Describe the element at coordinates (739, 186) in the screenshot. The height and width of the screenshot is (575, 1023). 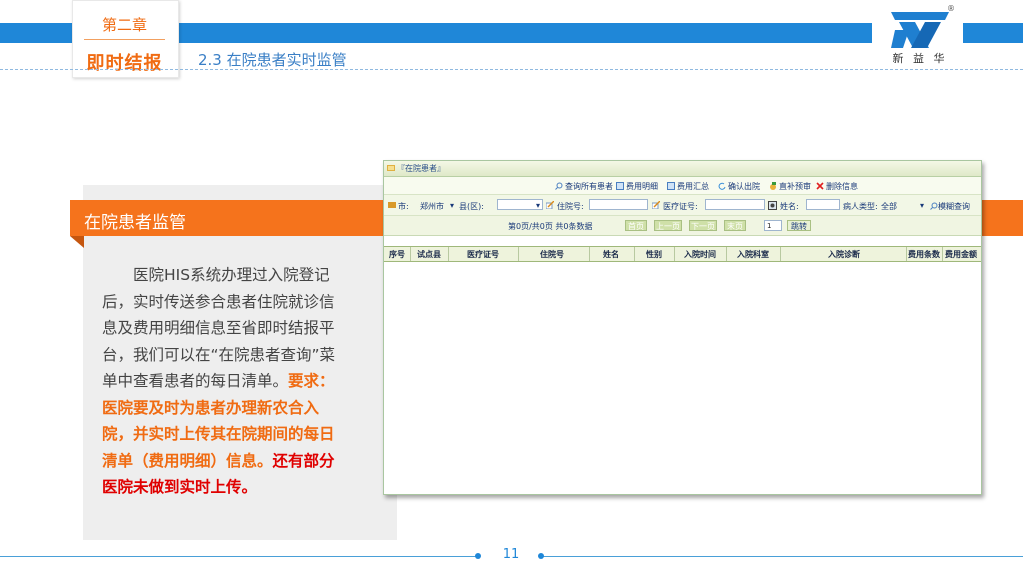
I see `confirm-discharge-button: 确认出院` at that location.